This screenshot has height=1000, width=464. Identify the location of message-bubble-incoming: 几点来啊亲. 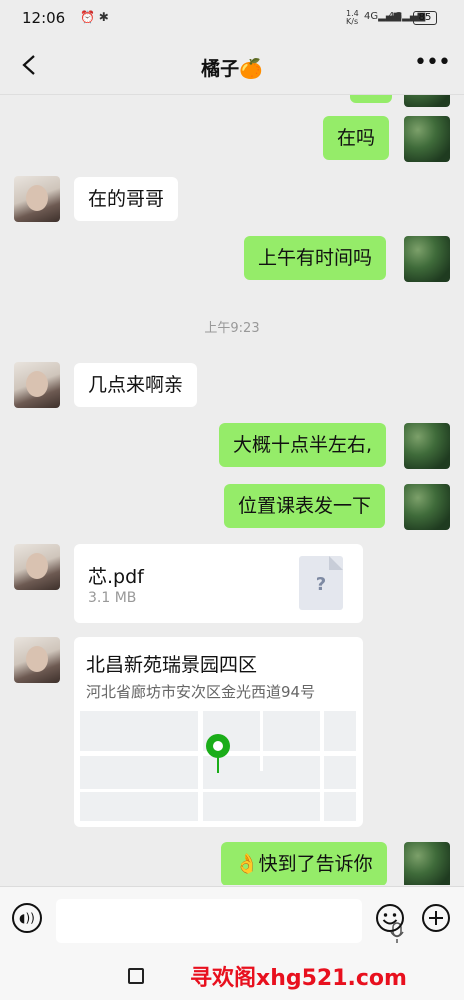
(136, 385).